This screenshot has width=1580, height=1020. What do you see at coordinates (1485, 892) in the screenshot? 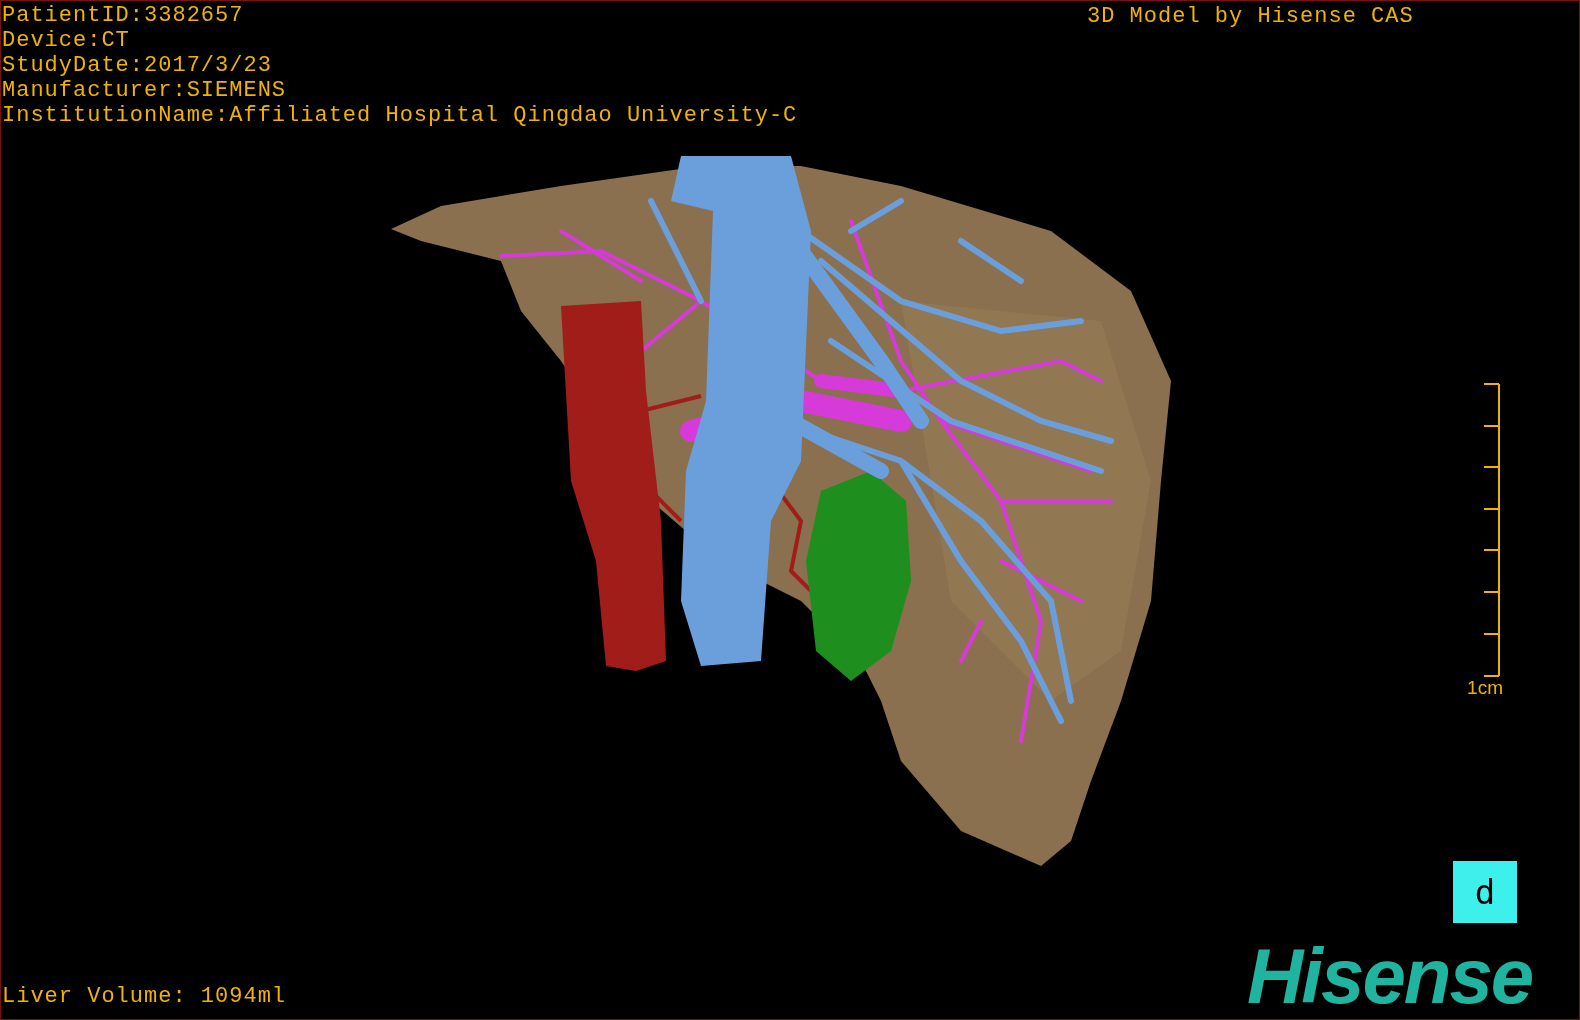
I see `view-button: d` at bounding box center [1485, 892].